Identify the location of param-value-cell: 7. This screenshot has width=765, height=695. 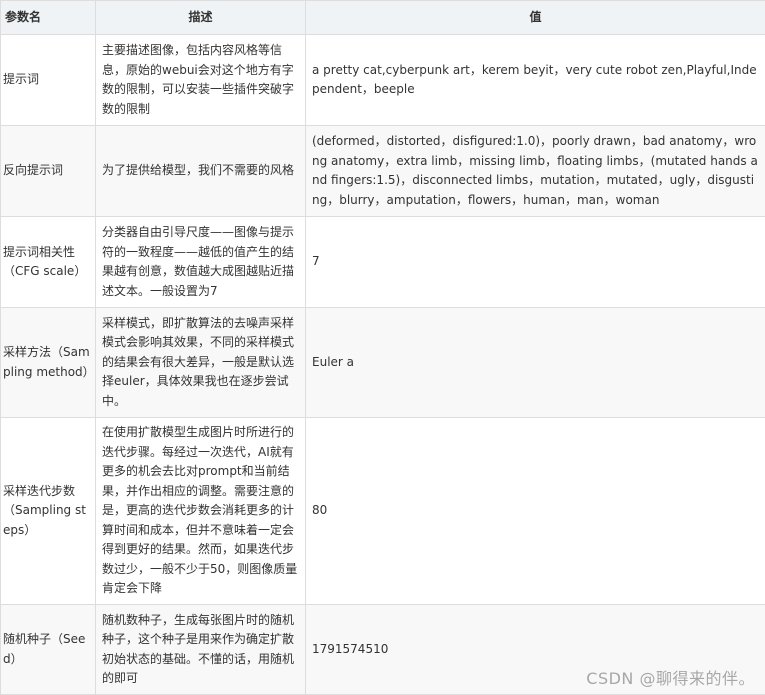
(535, 262).